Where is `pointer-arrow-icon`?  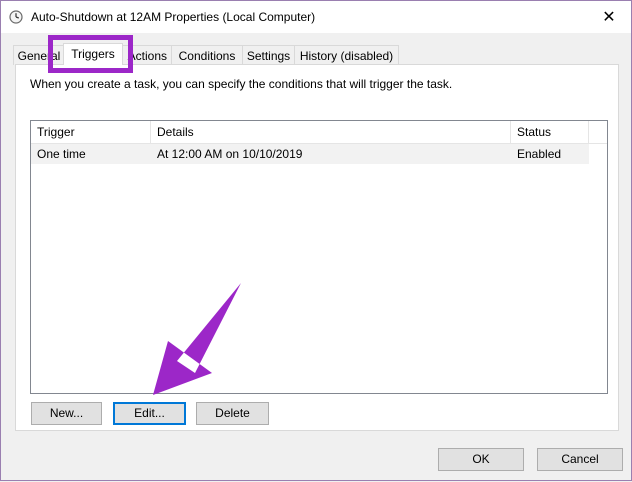
pointer-arrow-icon is located at coordinates (197, 339).